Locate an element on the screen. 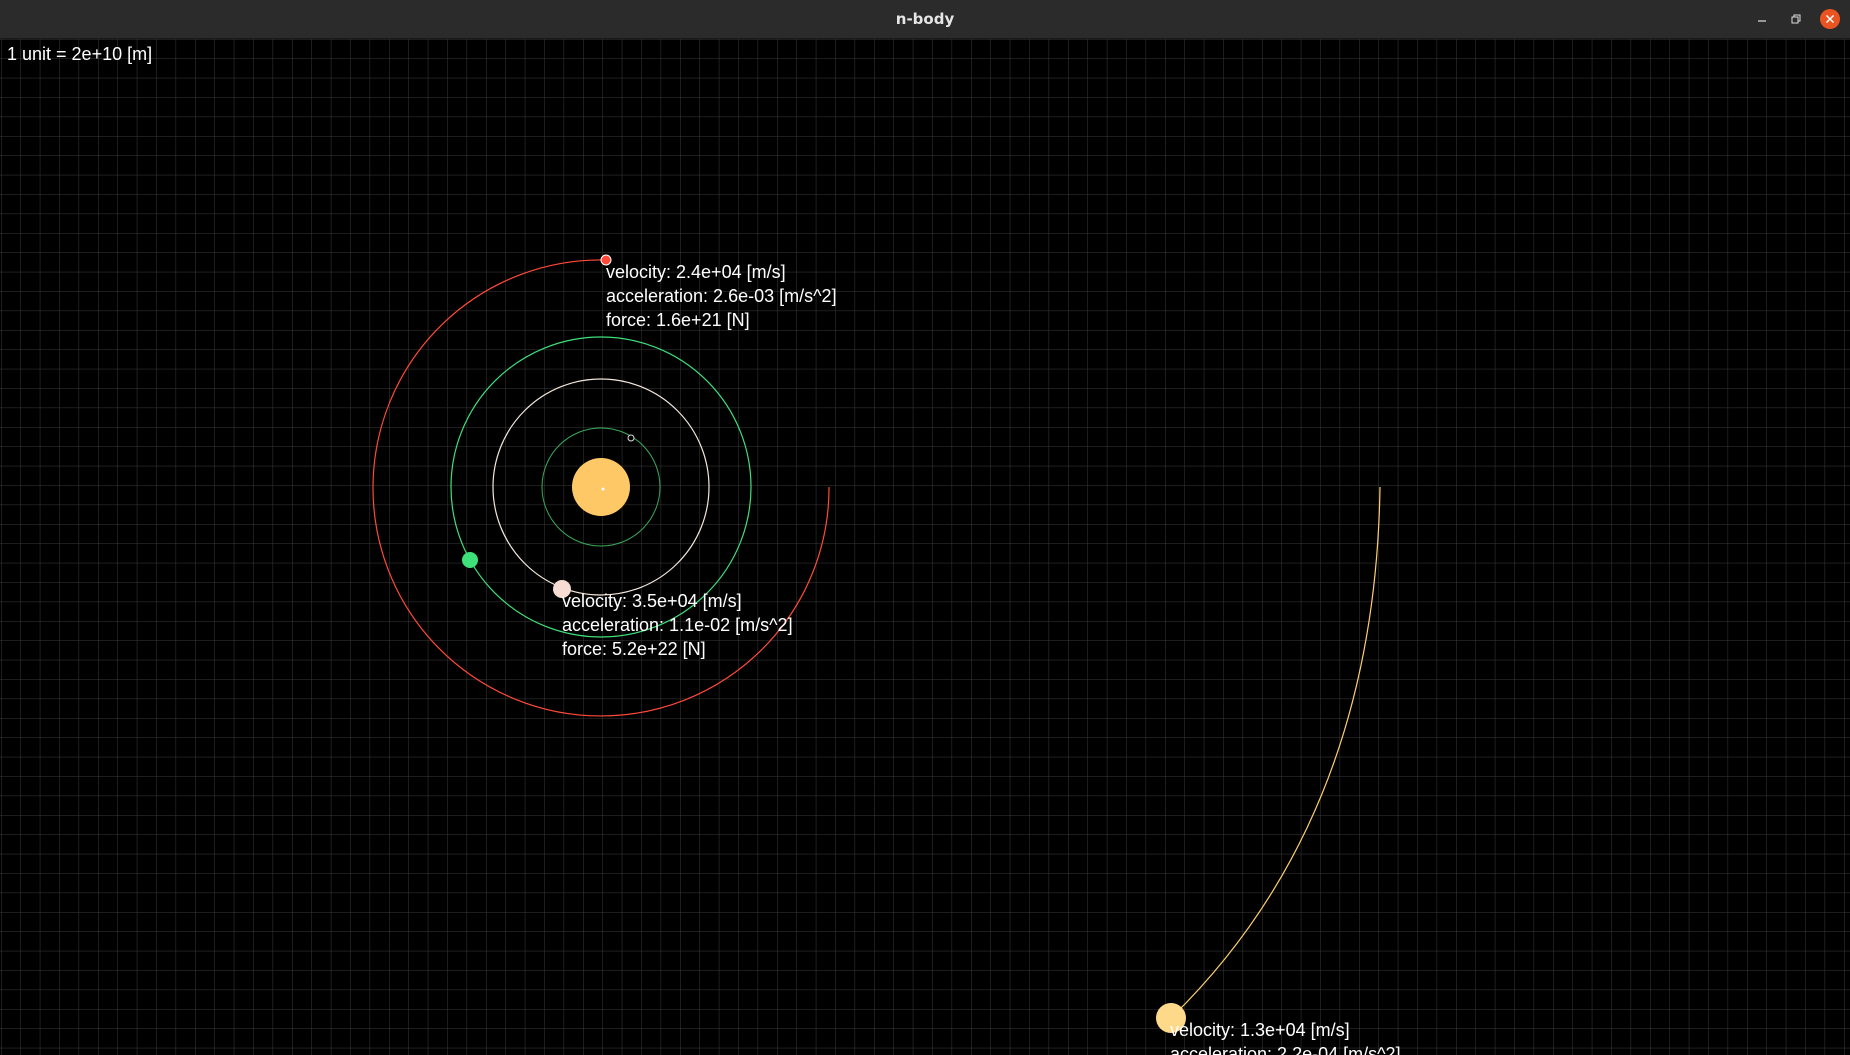  acceleration-readout: acceleration: 2.6e-03 [m/s^2] is located at coordinates (721, 296).